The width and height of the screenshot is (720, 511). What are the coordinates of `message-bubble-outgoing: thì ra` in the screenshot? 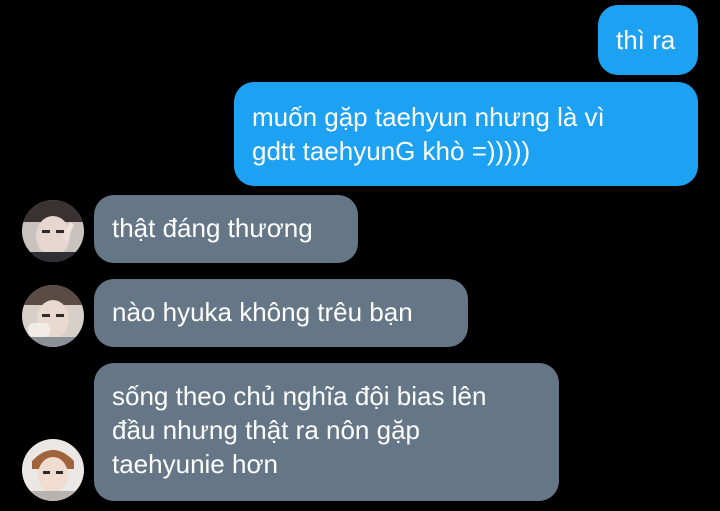 It's located at (648, 40).